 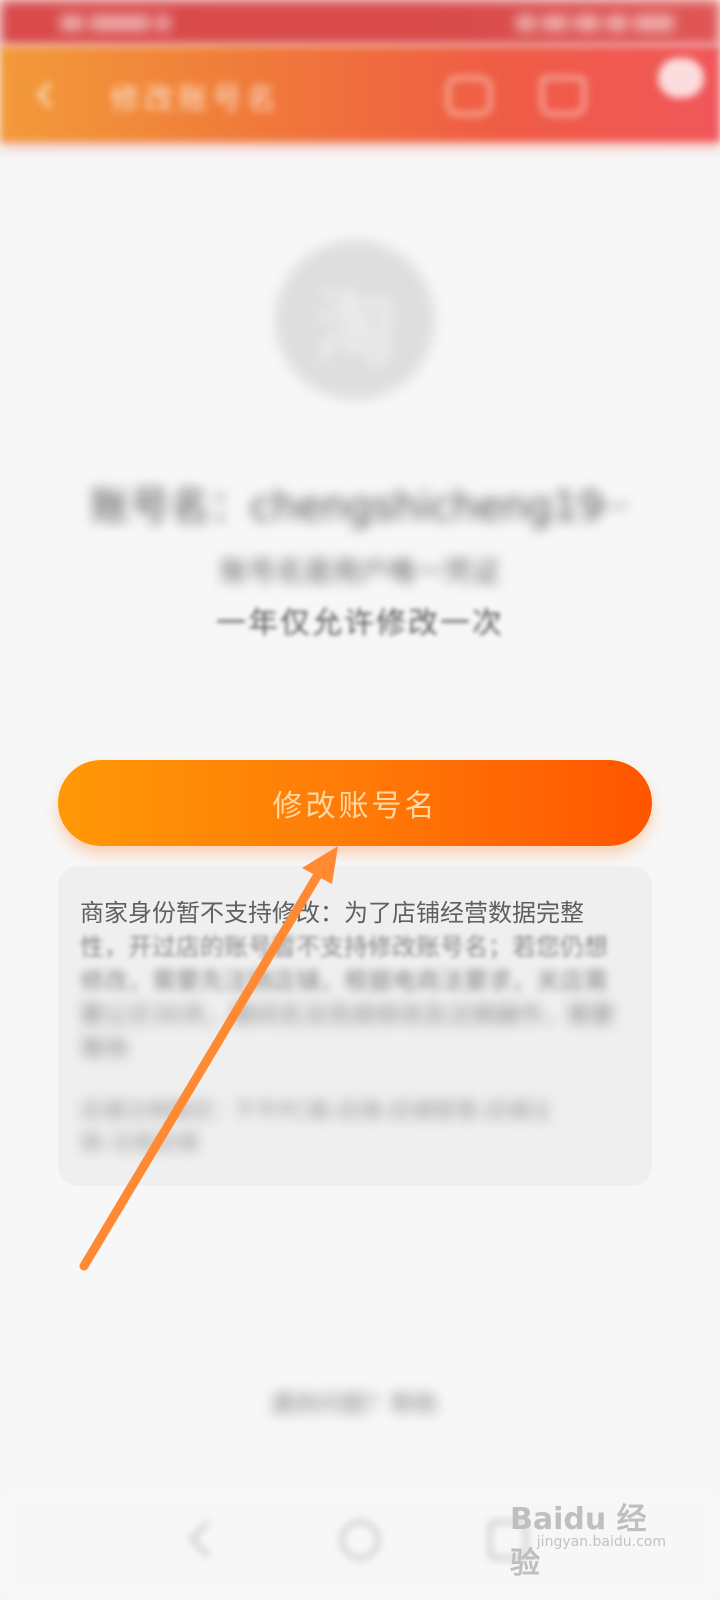 I want to click on nav-home-icon, so click(x=360, y=1540).